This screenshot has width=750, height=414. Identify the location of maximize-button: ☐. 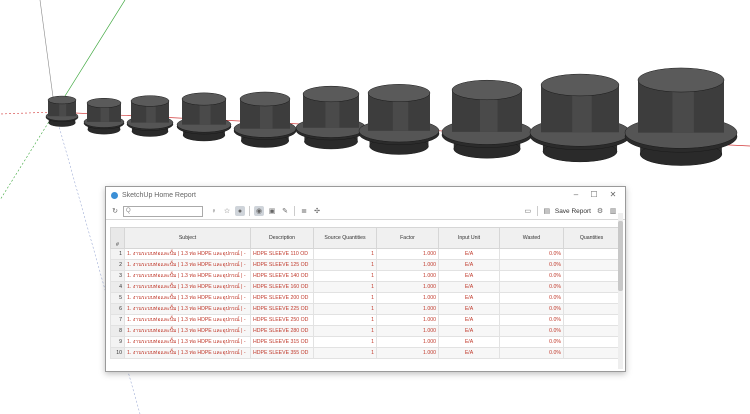
(594, 194).